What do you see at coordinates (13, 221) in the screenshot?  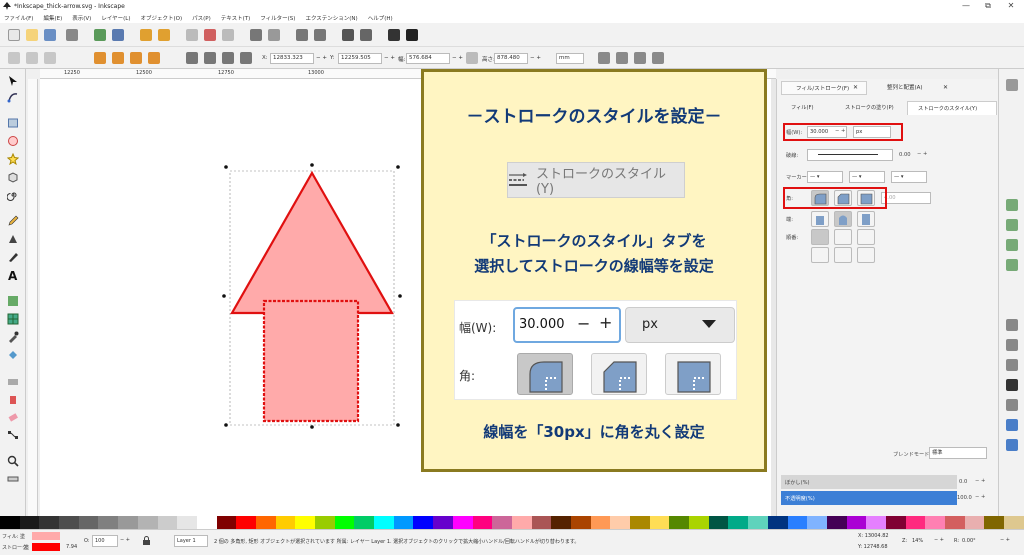 I see `pencil-tool-icon` at bounding box center [13, 221].